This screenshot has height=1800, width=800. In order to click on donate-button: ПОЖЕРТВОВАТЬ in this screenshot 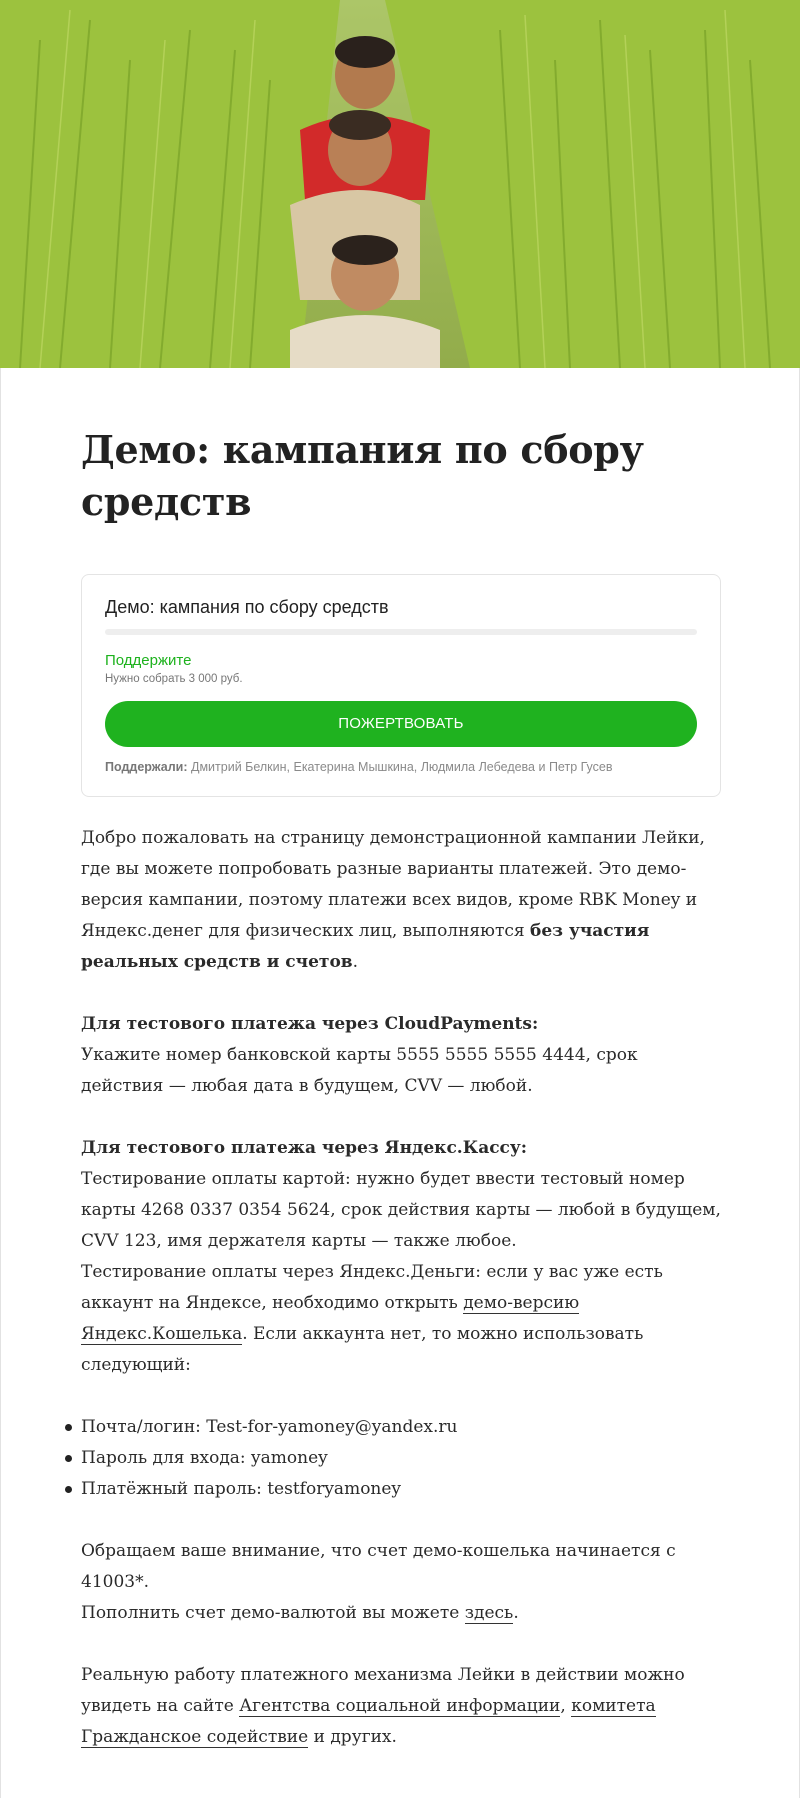, I will do `click(401, 724)`.